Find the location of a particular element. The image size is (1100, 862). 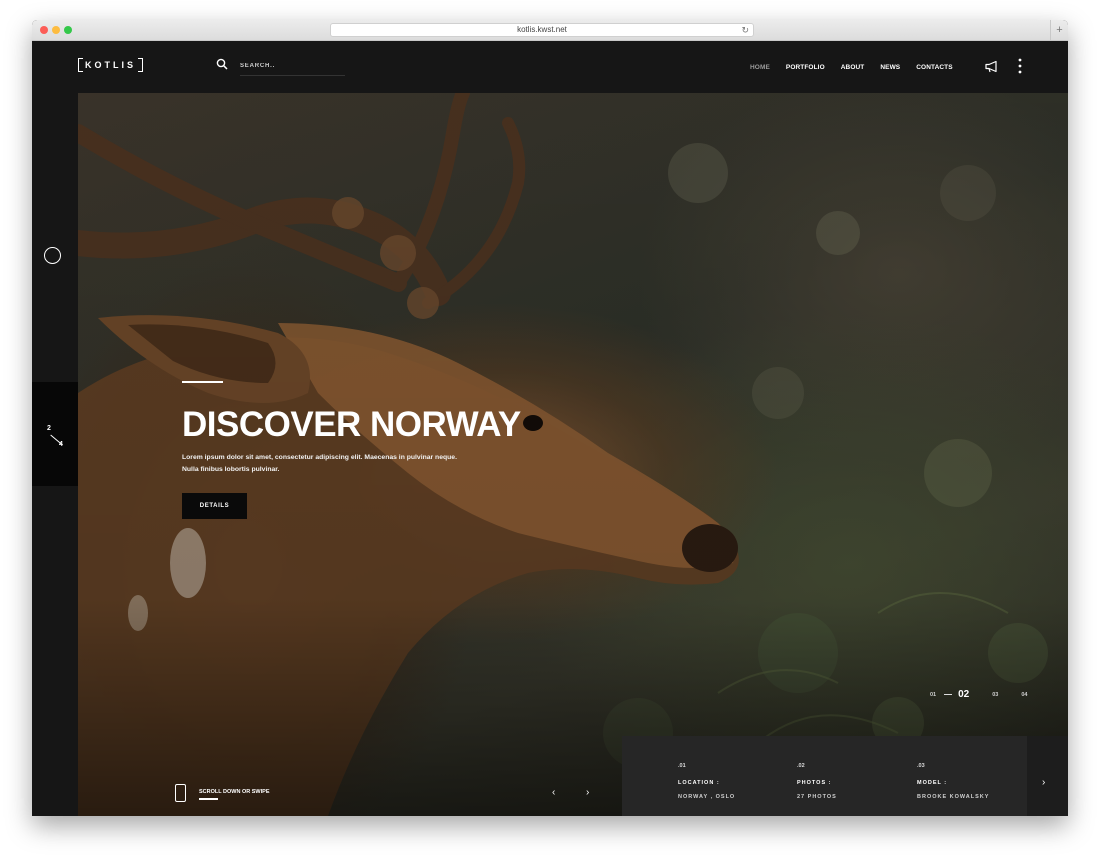

scroll-hint-underline is located at coordinates (208, 799).